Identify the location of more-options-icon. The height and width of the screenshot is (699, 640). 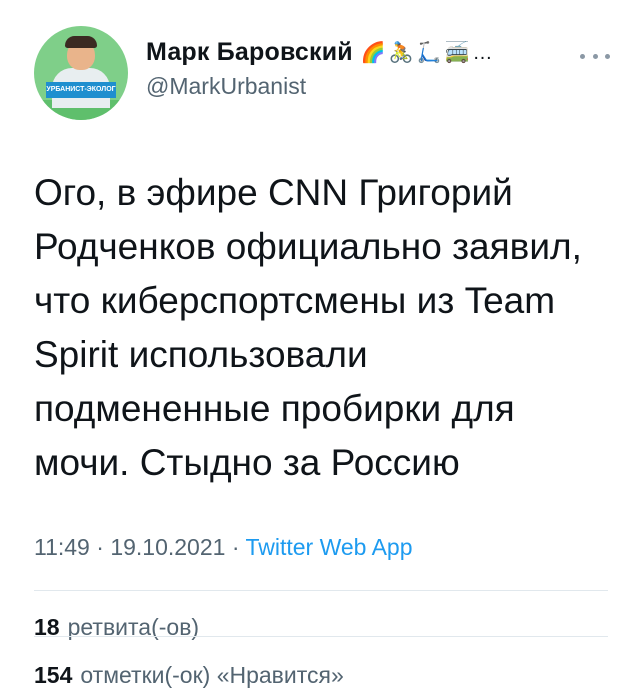
(595, 56).